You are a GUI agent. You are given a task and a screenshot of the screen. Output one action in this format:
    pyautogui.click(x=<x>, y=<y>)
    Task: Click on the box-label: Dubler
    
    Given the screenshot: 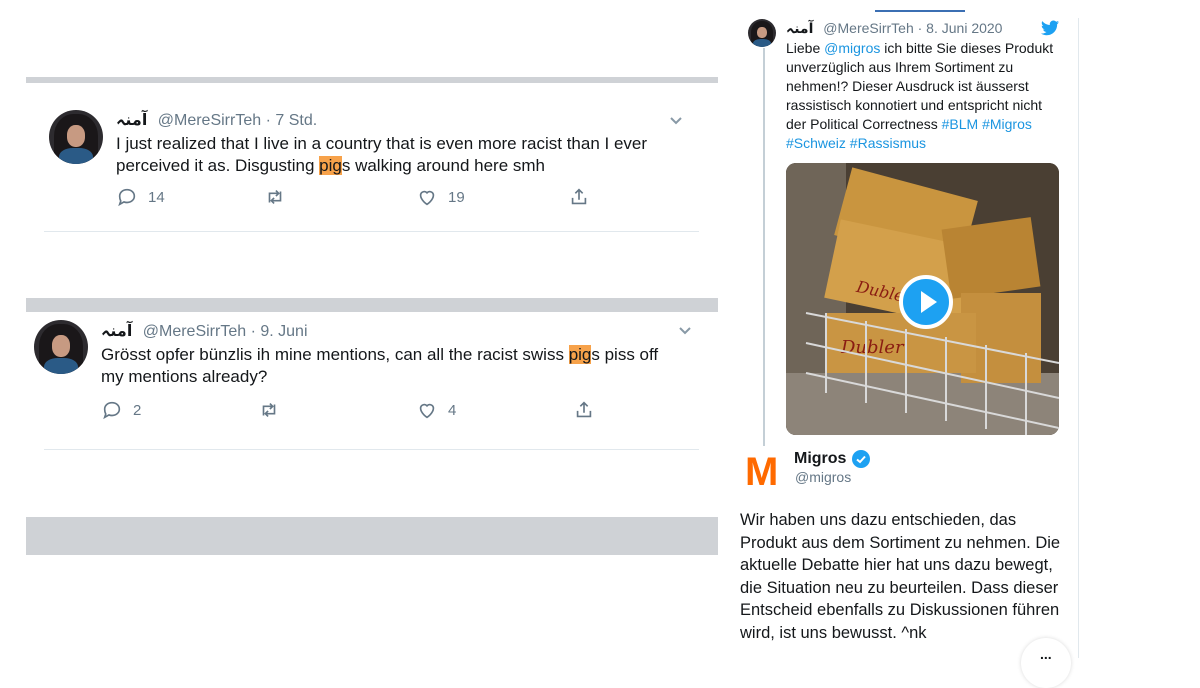 What is the action you would take?
    pyautogui.click(x=872, y=347)
    